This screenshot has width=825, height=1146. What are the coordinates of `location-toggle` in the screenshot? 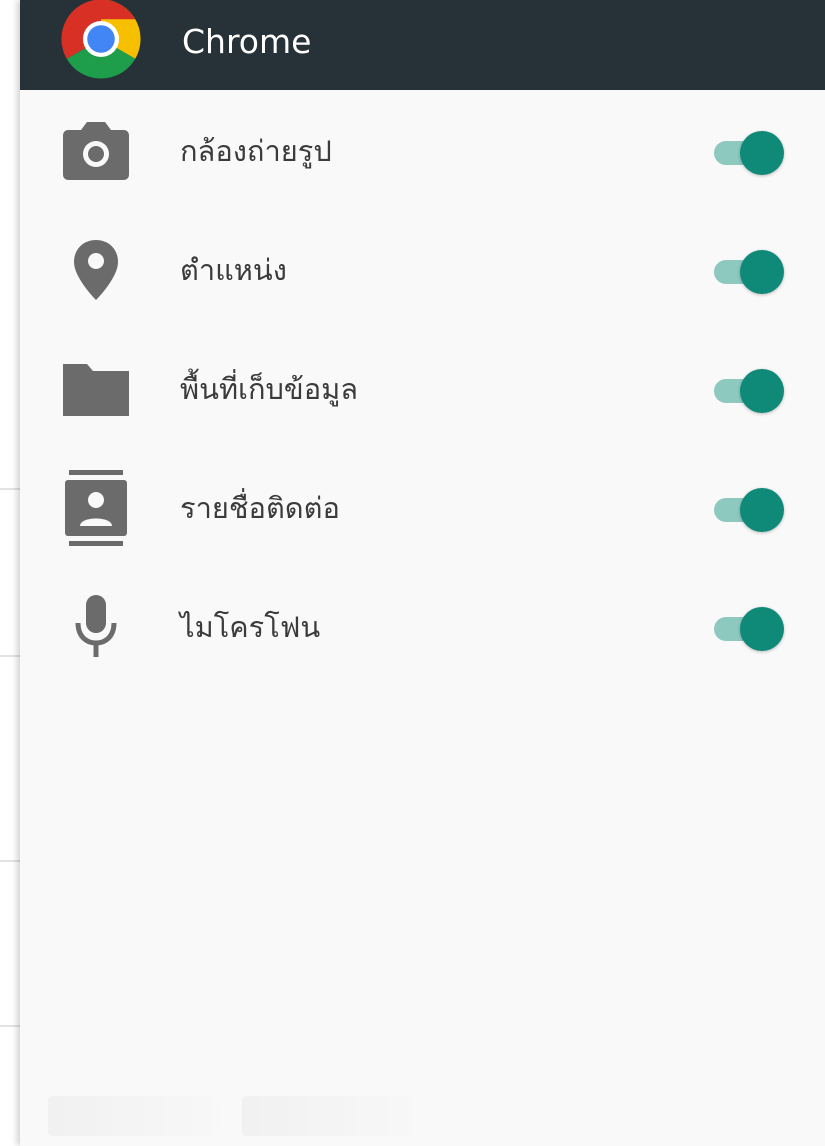 It's located at (748, 272).